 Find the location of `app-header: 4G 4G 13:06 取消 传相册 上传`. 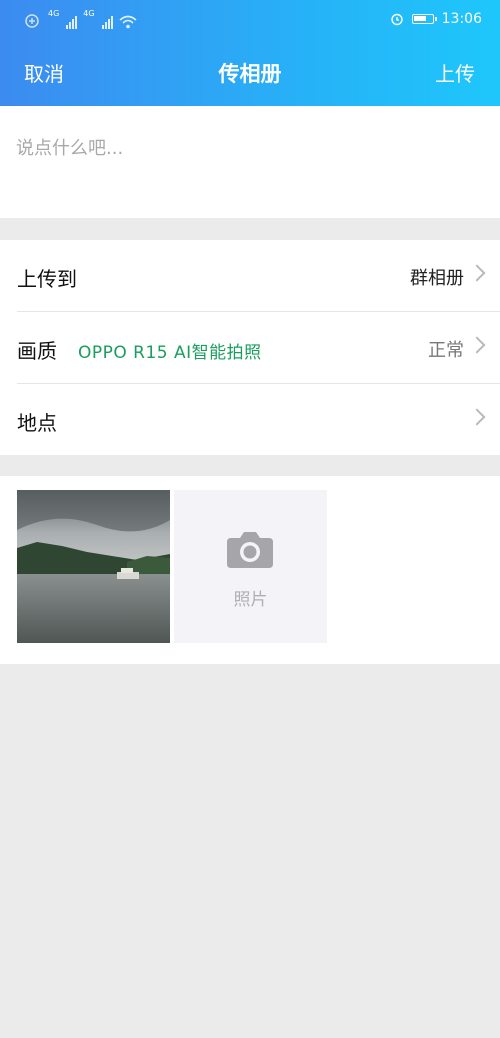

app-header: 4G 4G 13:06 取消 传相册 上传 is located at coordinates (250, 53).